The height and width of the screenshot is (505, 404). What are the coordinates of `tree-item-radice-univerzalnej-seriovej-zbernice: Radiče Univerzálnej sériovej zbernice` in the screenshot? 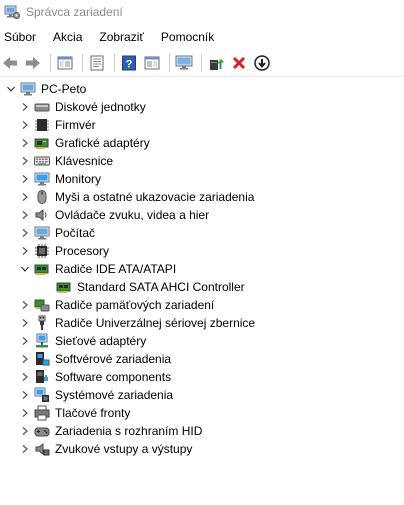 It's located at (202, 323).